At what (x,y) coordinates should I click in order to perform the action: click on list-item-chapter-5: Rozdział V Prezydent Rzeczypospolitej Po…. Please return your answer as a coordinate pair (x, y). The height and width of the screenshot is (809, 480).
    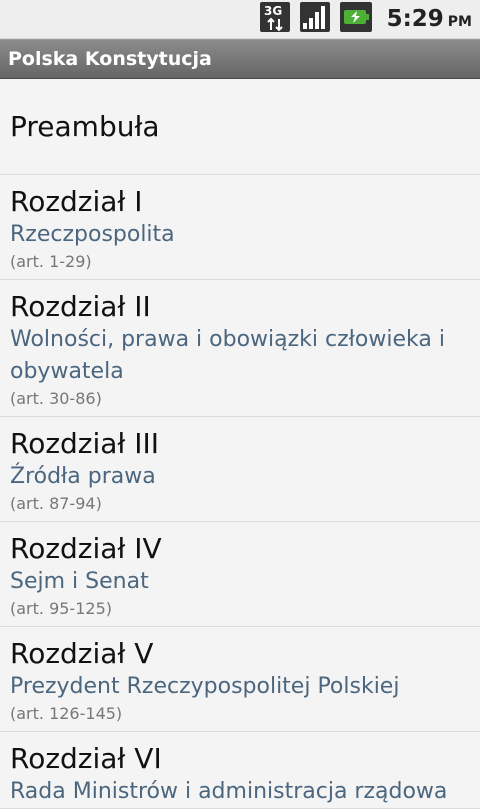
    Looking at the image, I should click on (240, 679).